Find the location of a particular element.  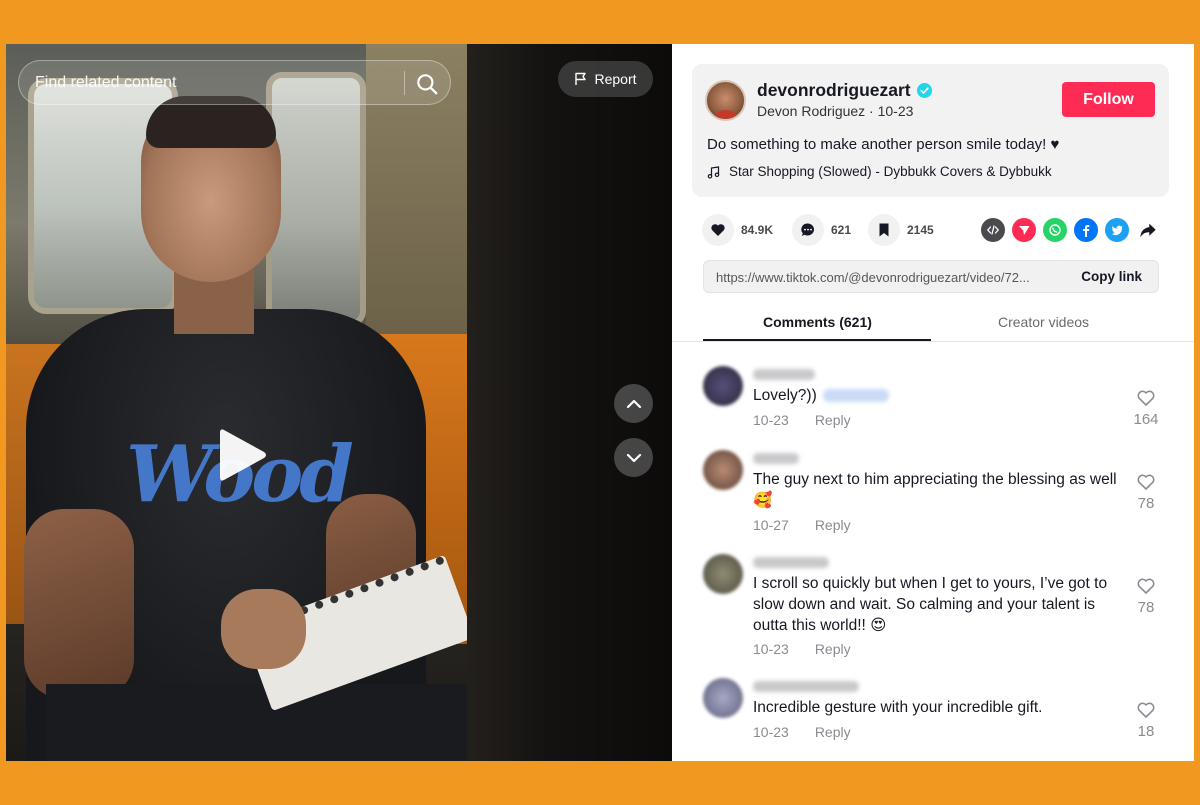

train-window is located at coordinates (316, 199).